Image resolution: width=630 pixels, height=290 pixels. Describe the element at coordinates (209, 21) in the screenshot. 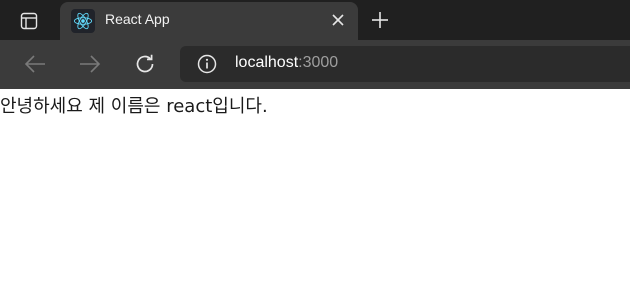

I see `tab-react-app: React App` at that location.